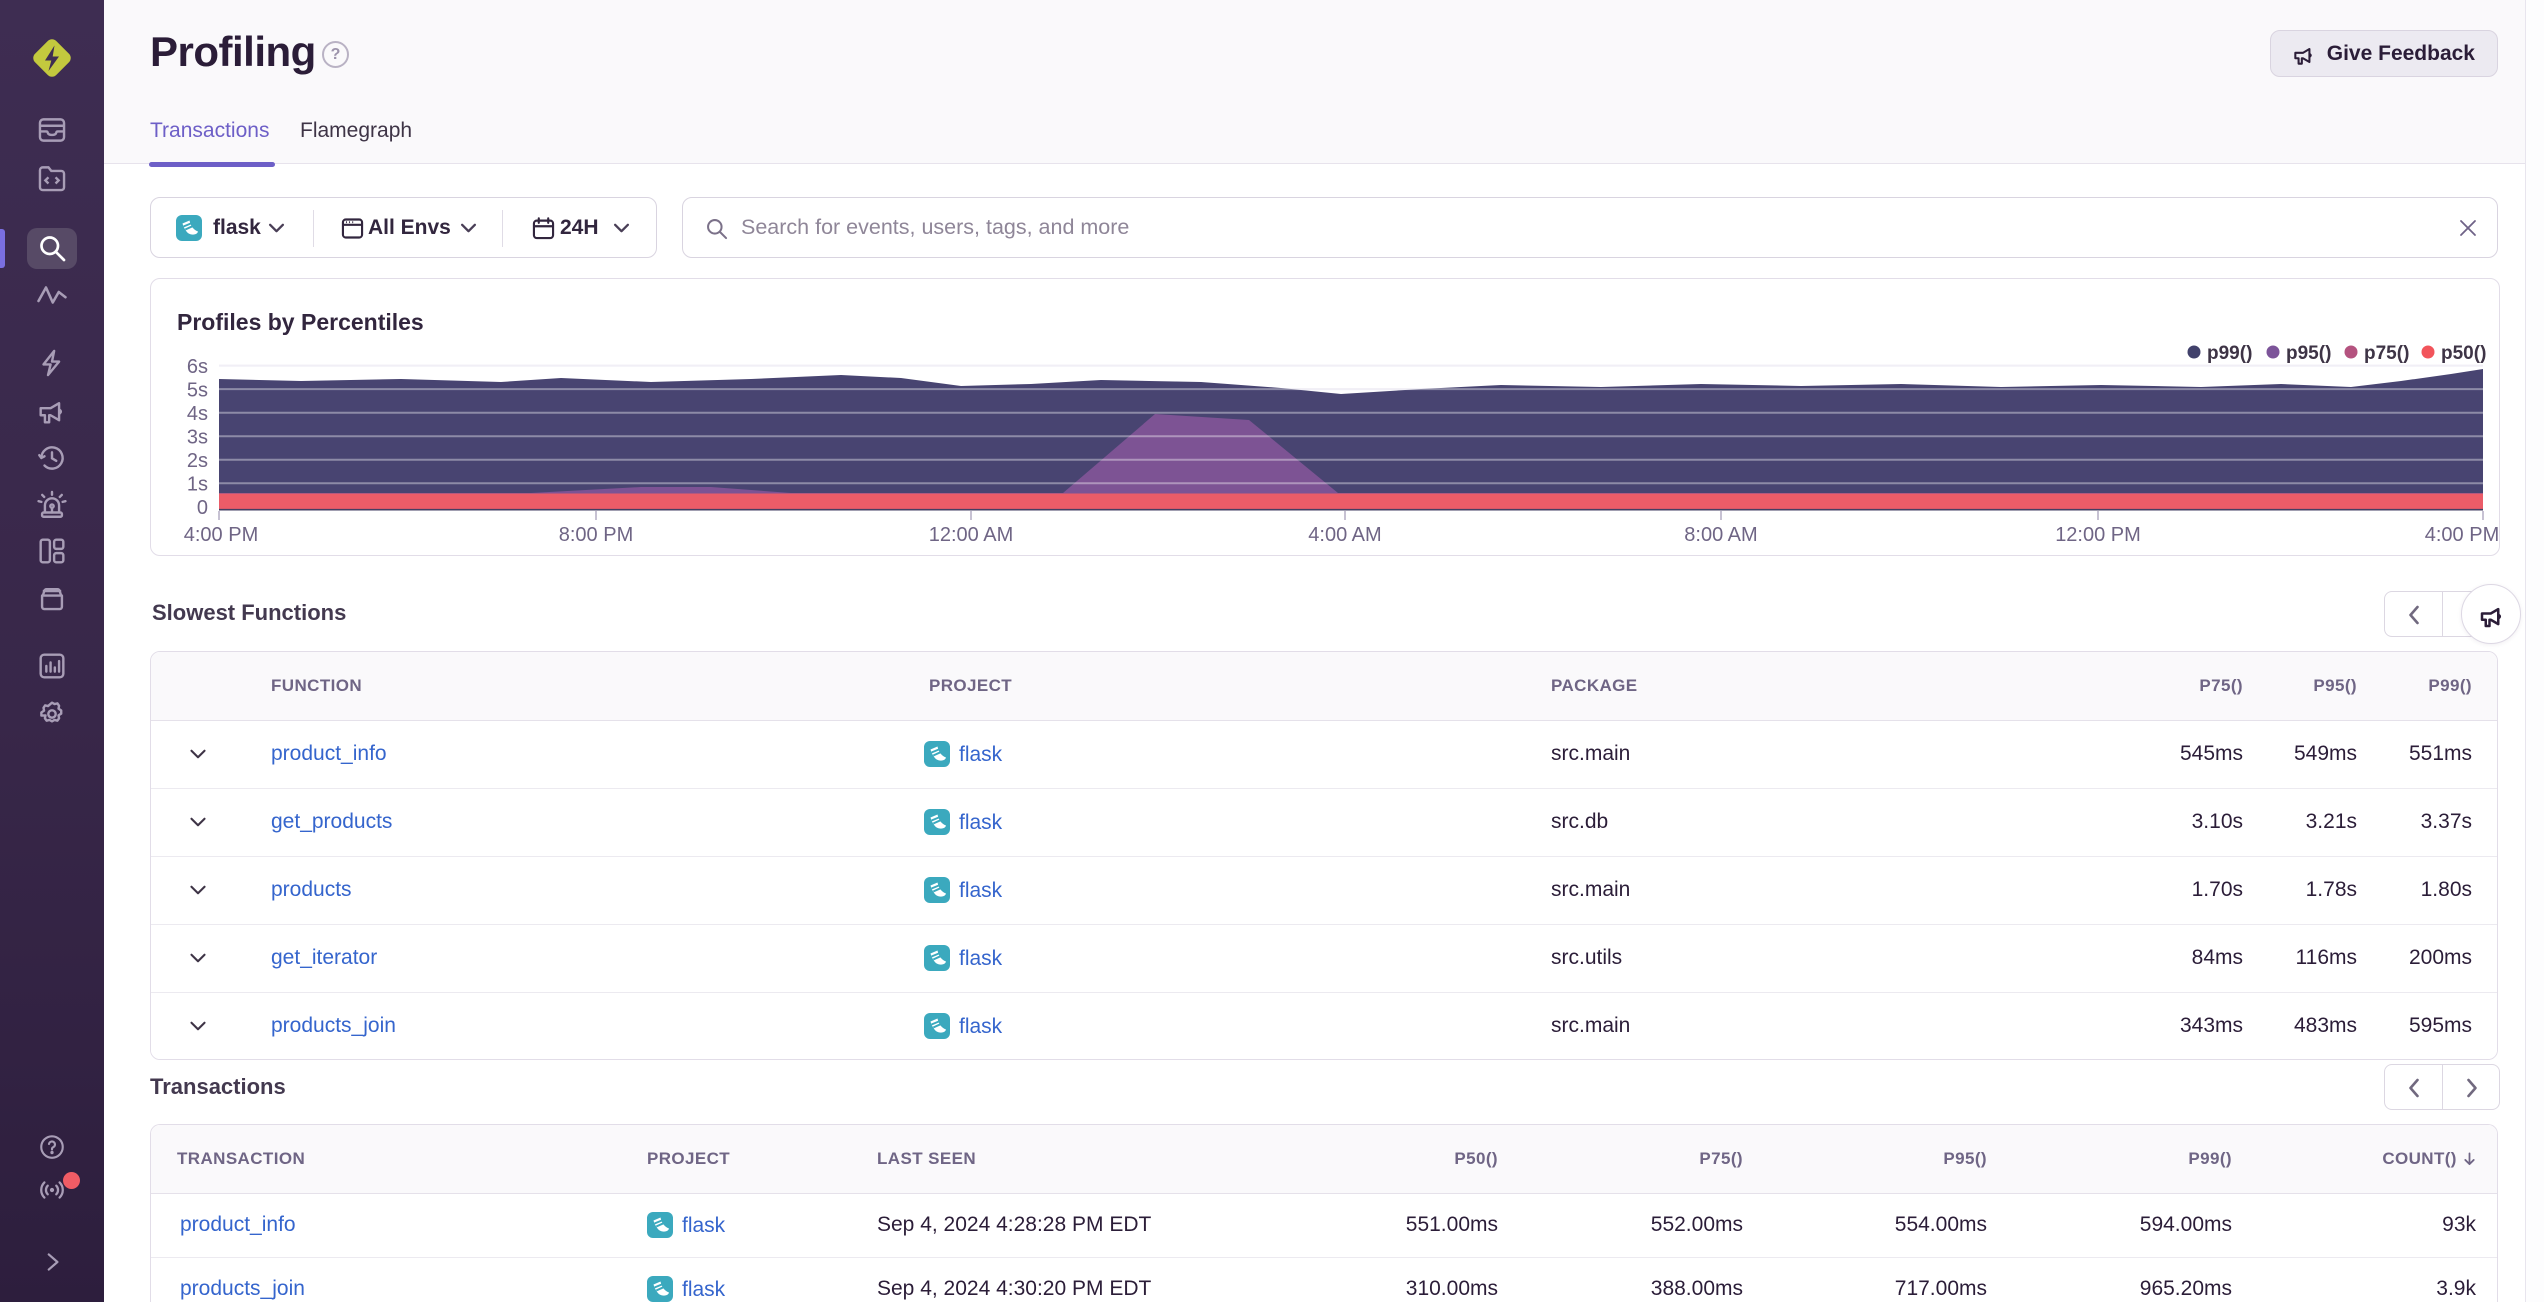 This screenshot has width=2544, height=1302. I want to click on svg-text: p75(), so click(2386, 353).